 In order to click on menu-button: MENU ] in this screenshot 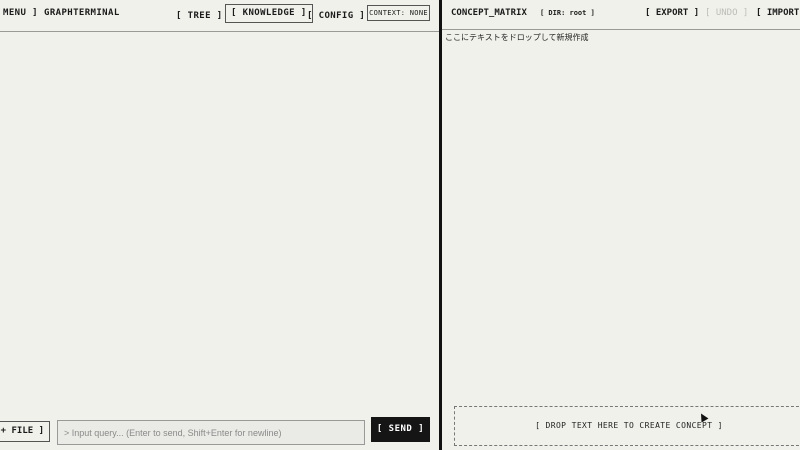, I will do `click(20, 13)`.